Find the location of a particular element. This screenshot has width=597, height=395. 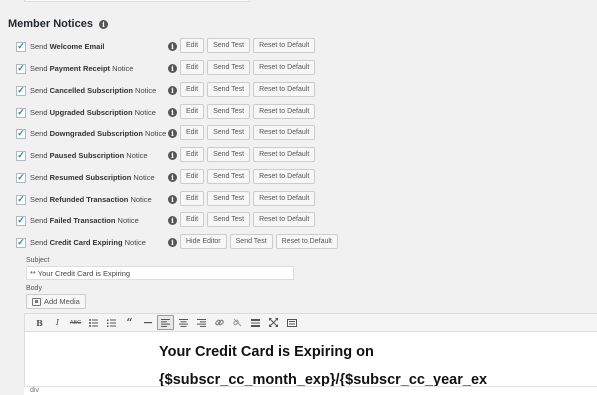

notice-label: Send Failed Transaction Notice is located at coordinates (84, 220).